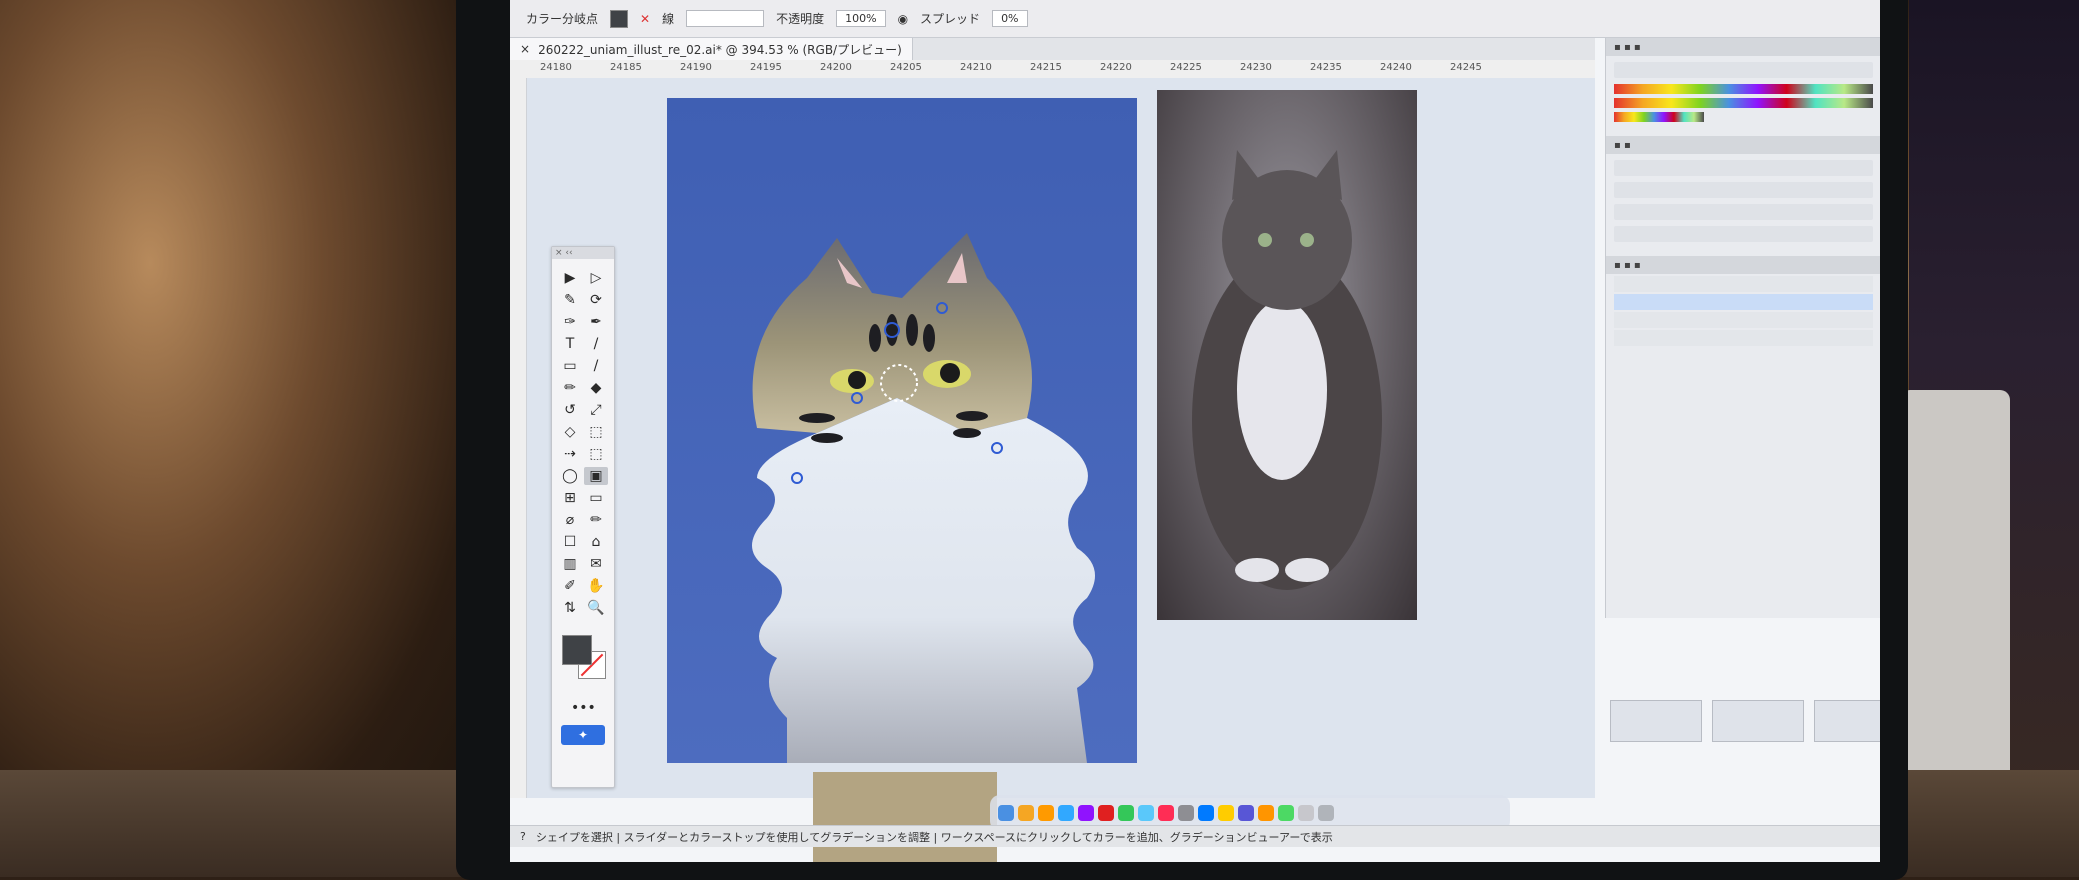 The width and height of the screenshot is (2079, 880). What do you see at coordinates (596, 542) in the screenshot?
I see `artboard-tool-icon: ⌂` at bounding box center [596, 542].